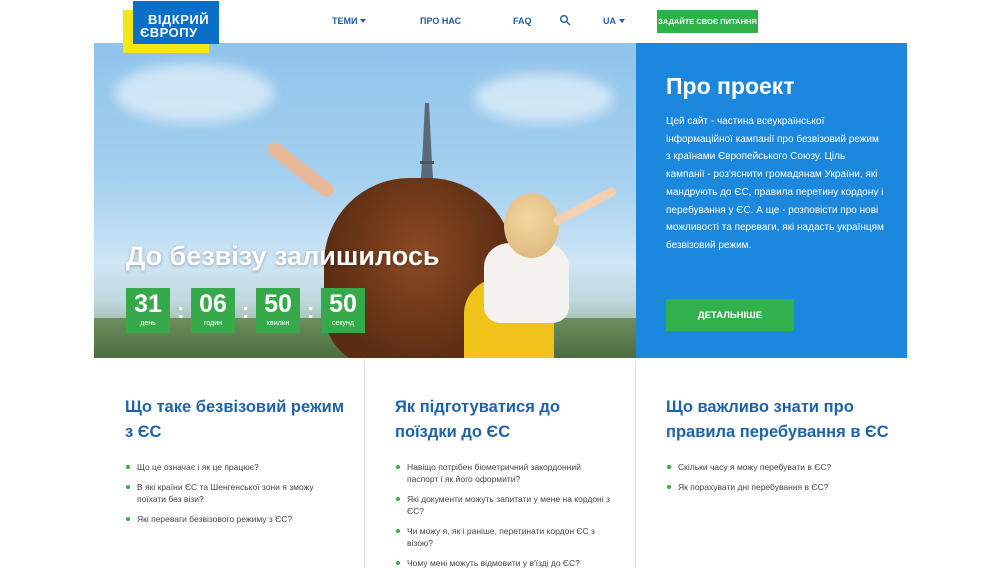 This screenshot has height=568, width=1000. What do you see at coordinates (213, 323) in the screenshot?
I see `countdown-hours-label: годин` at bounding box center [213, 323].